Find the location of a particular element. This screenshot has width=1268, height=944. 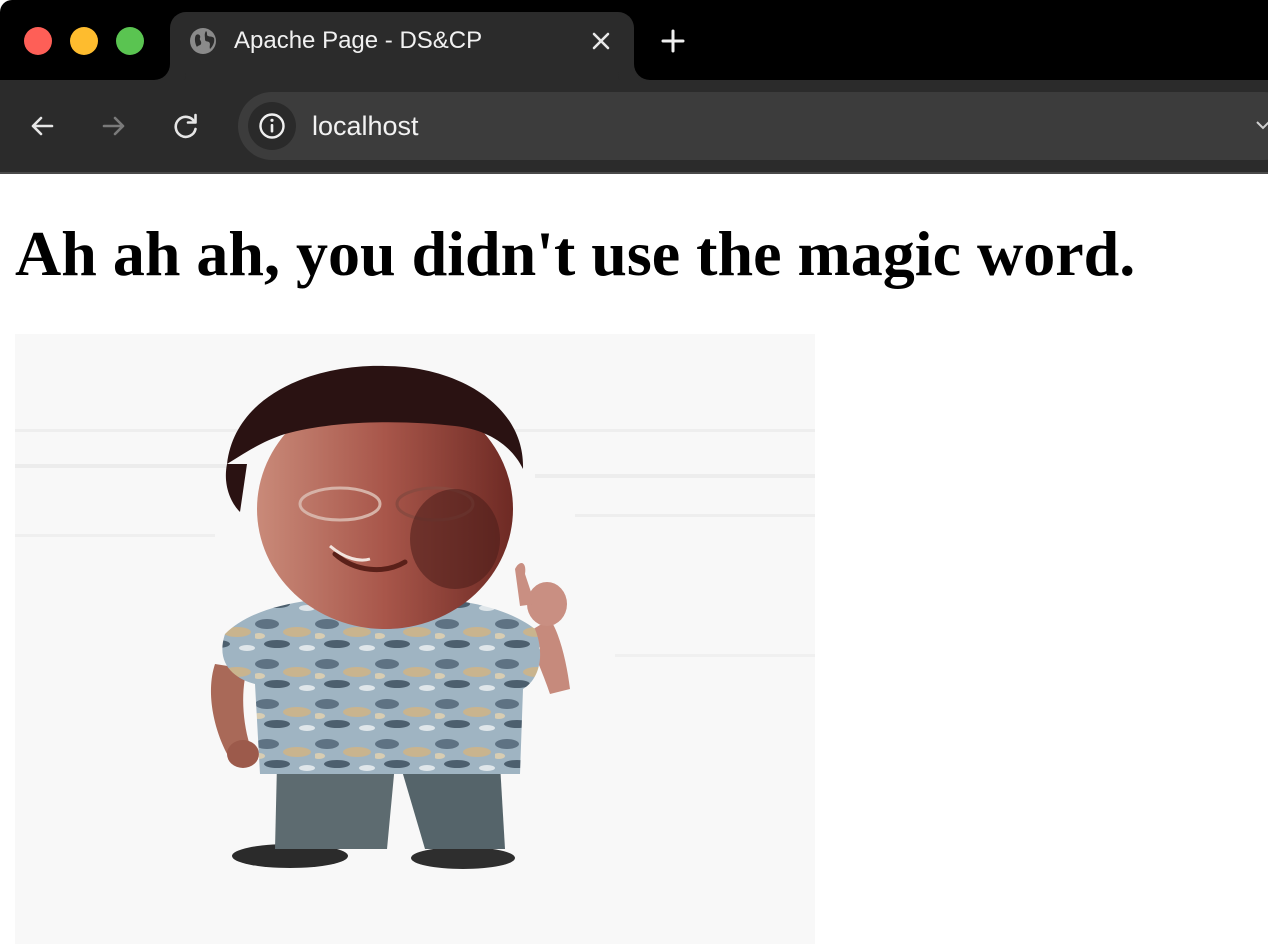

page-heading: Ah ah ah, you didn't use the magic word. is located at coordinates (575, 253).